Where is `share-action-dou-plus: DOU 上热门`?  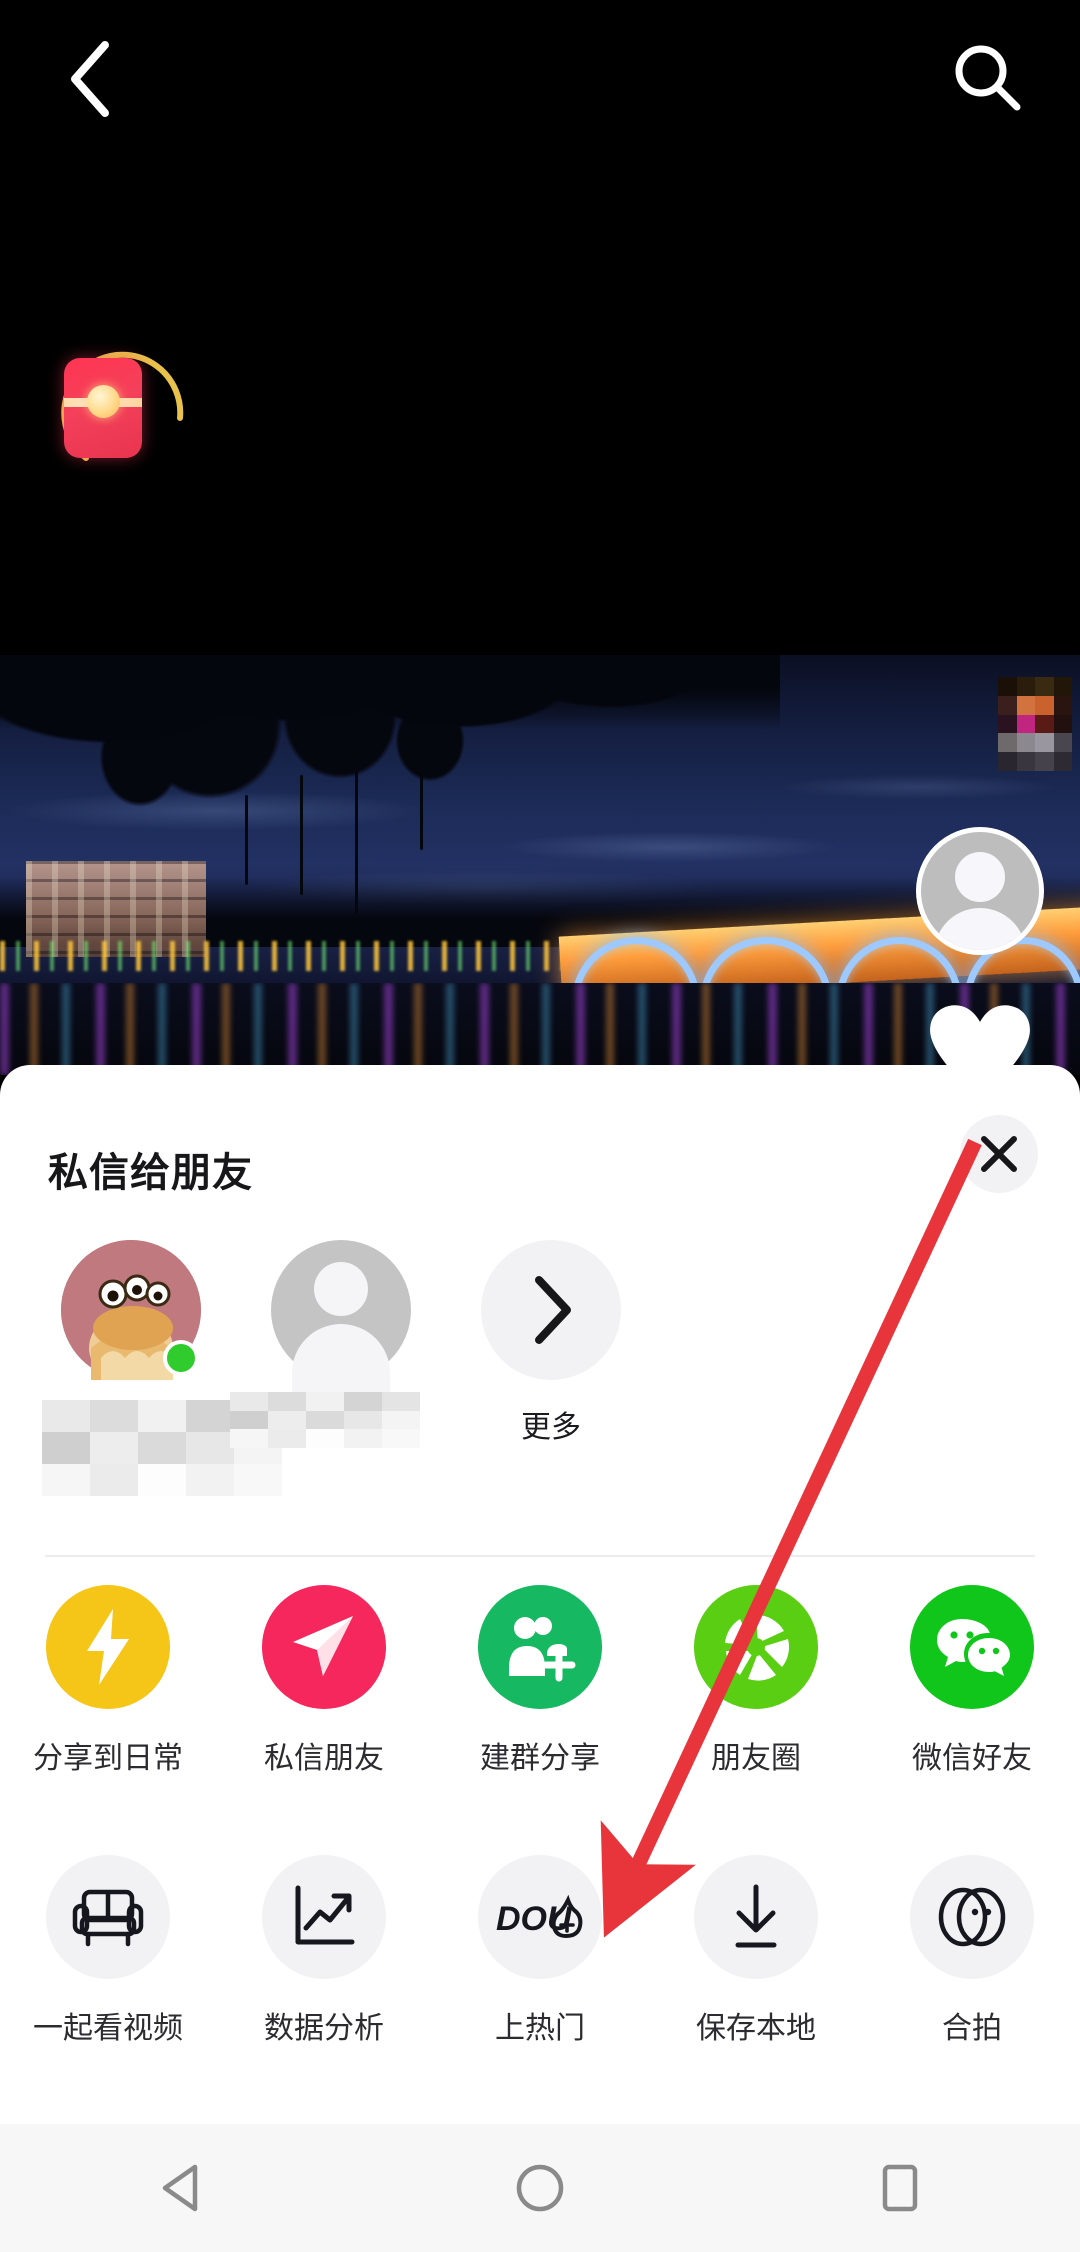
share-action-dou-plus: DOU 上热门 is located at coordinates (540, 1951).